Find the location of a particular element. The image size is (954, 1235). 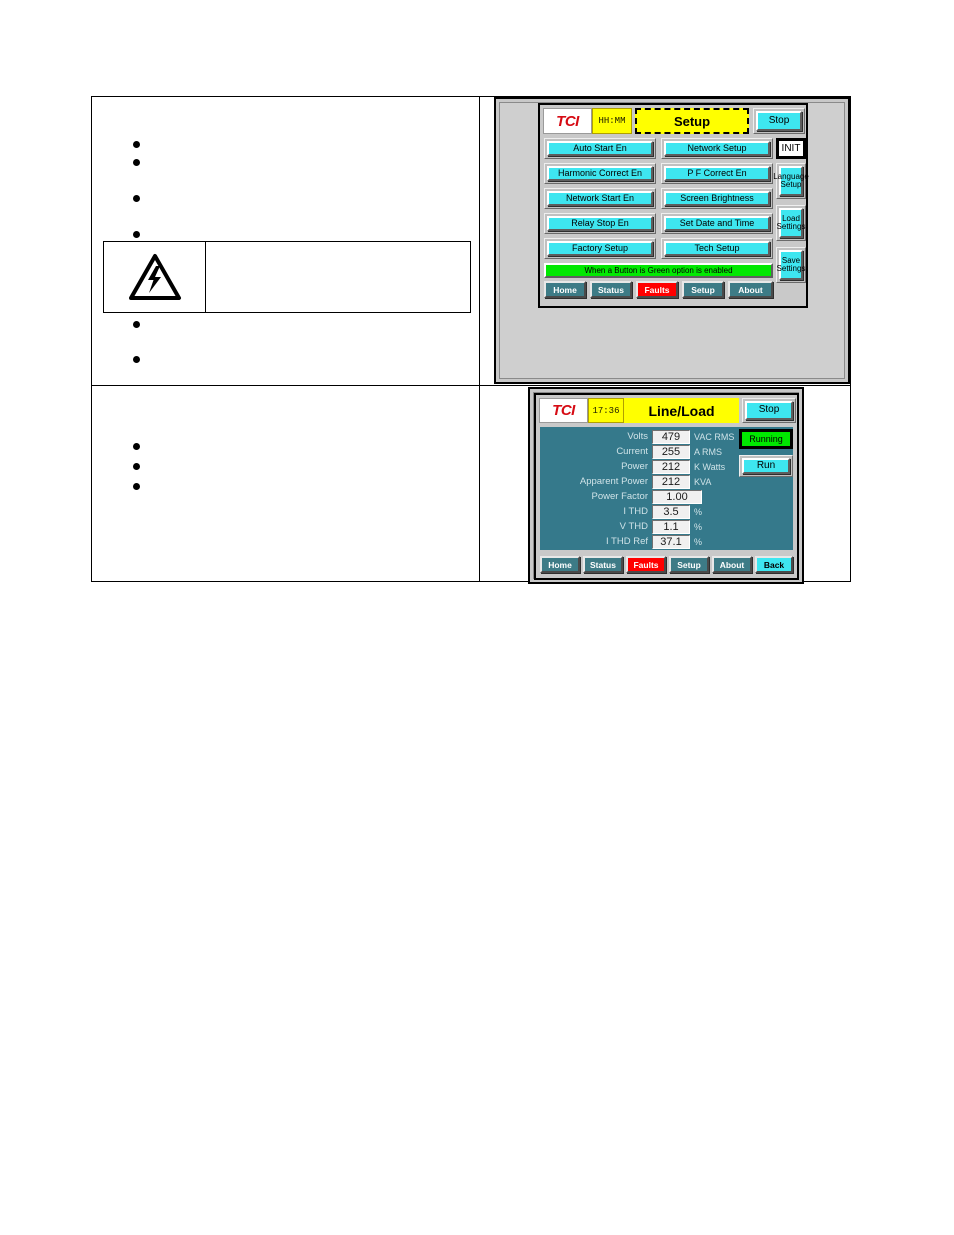

nav-faults-label: Faults is located at coordinates (646, 564).